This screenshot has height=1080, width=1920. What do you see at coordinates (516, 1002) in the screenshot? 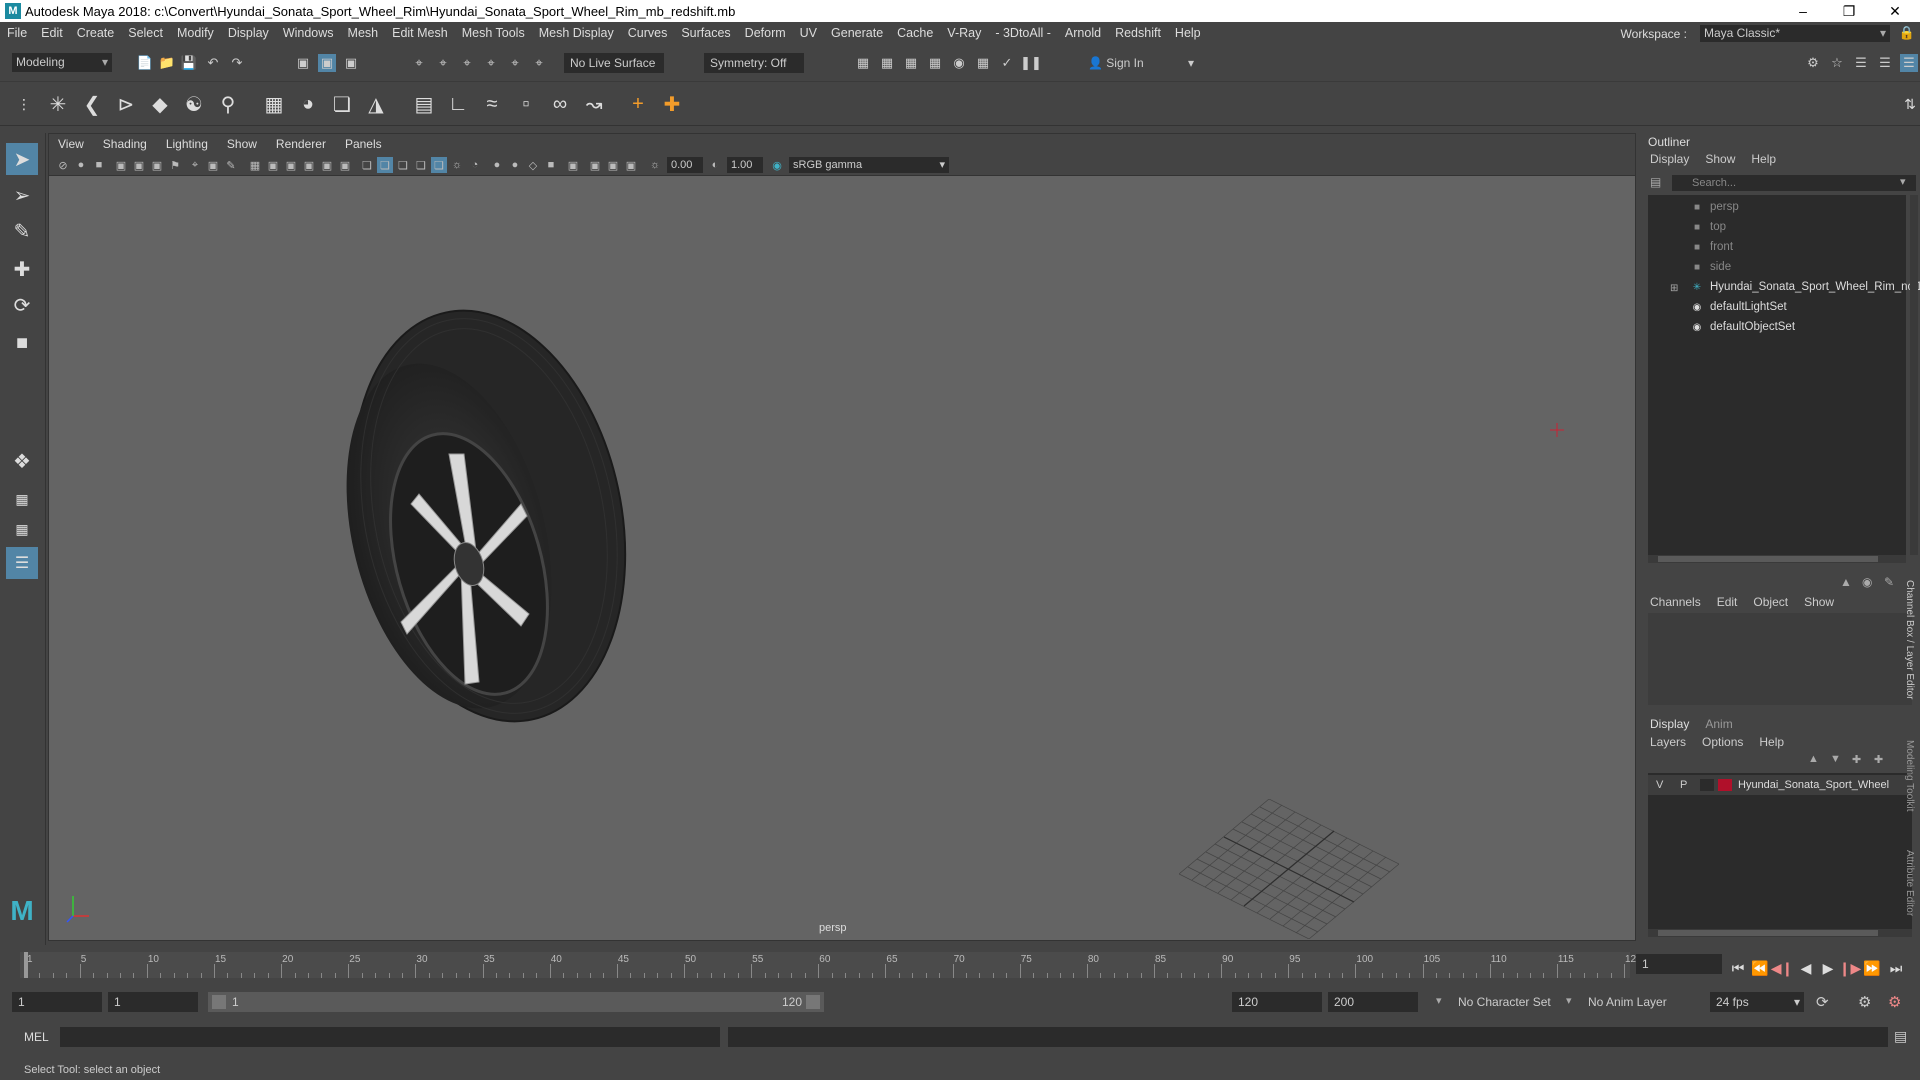
I see `range-slider-bar: 1 120` at bounding box center [516, 1002].